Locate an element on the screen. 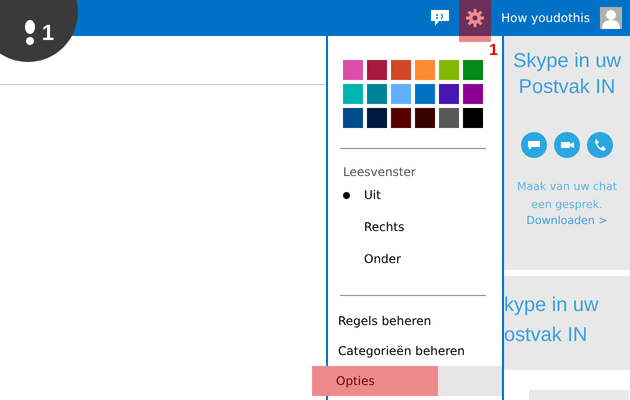 The height and width of the screenshot is (400, 630). settings-button is located at coordinates (475, 18).